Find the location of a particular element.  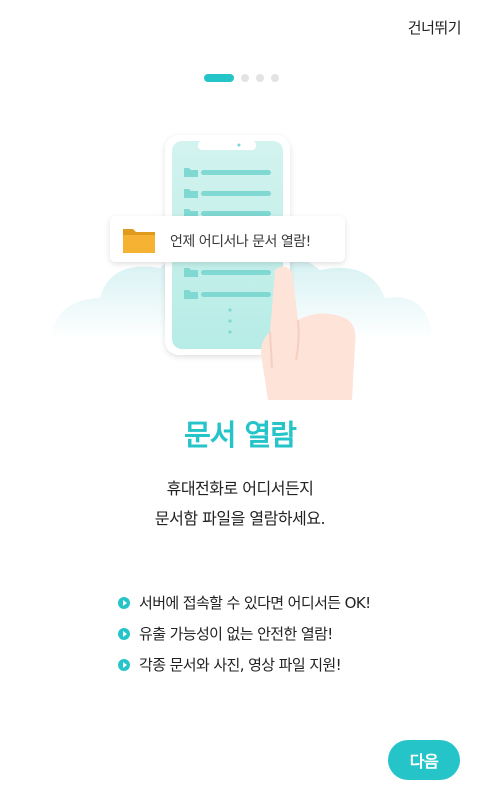

feature-item: 서버에 접속할 수 있다면 어디서든 OK! is located at coordinates (244, 602).